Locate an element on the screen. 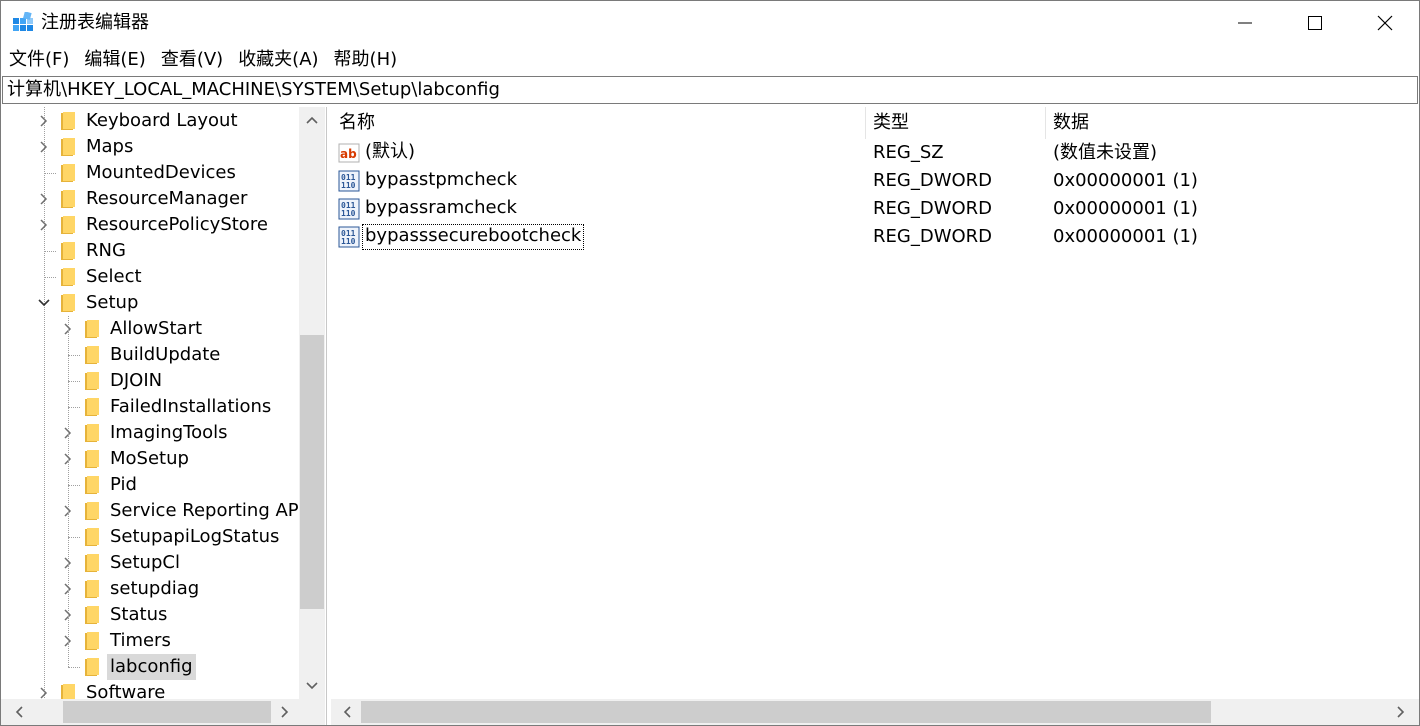 The image size is (1420, 726). tree-item: Status is located at coordinates (150, 615).